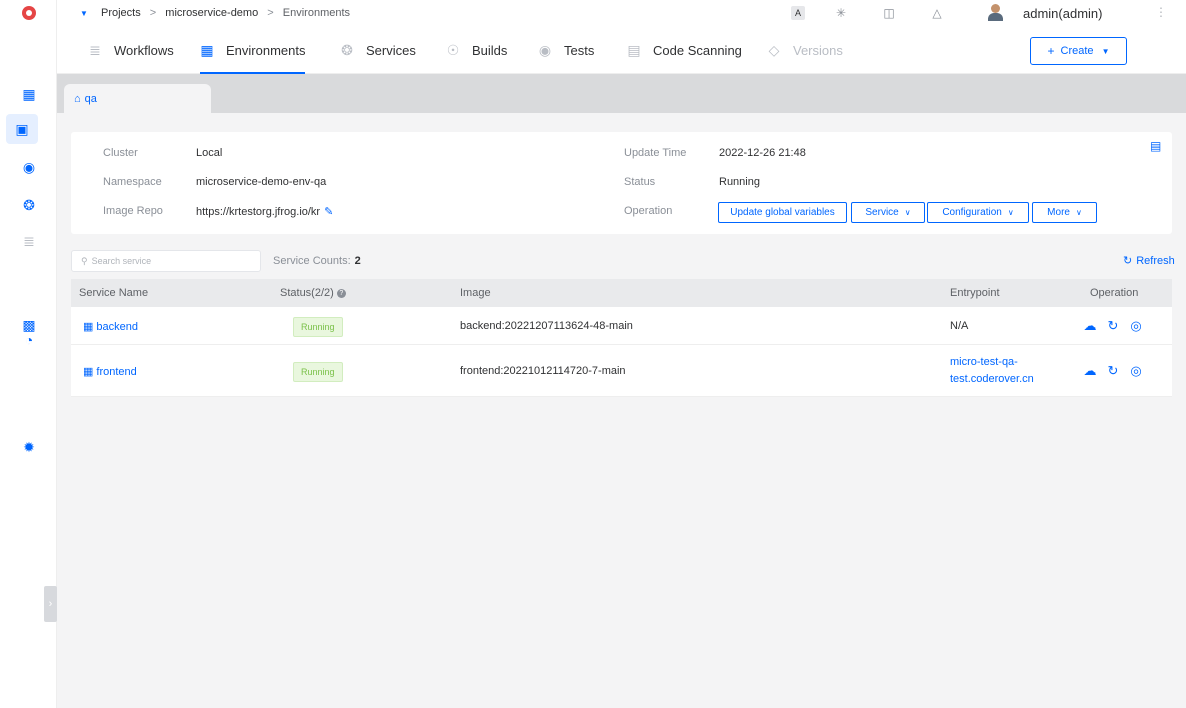 Image resolution: width=1186 pixels, height=708 pixels. I want to click on document-icon: ▤, so click(1155, 146).